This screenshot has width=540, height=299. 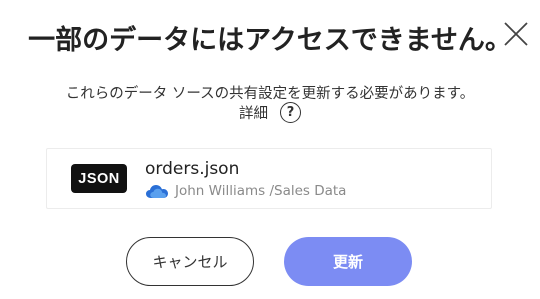 What do you see at coordinates (190, 261) in the screenshot?
I see `cancel-button: キャンセル` at bounding box center [190, 261].